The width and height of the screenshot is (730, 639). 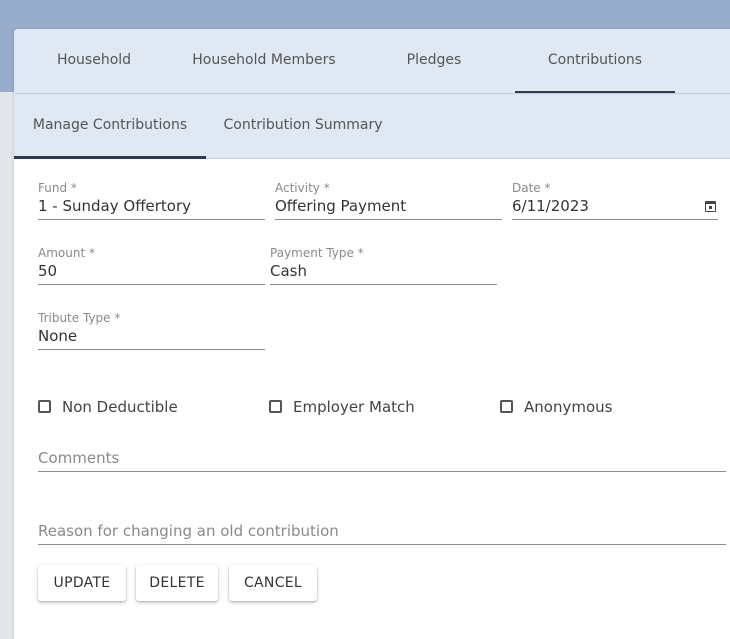 I want to click on tab-manage-contributions: Manage Contributions, so click(x=110, y=126).